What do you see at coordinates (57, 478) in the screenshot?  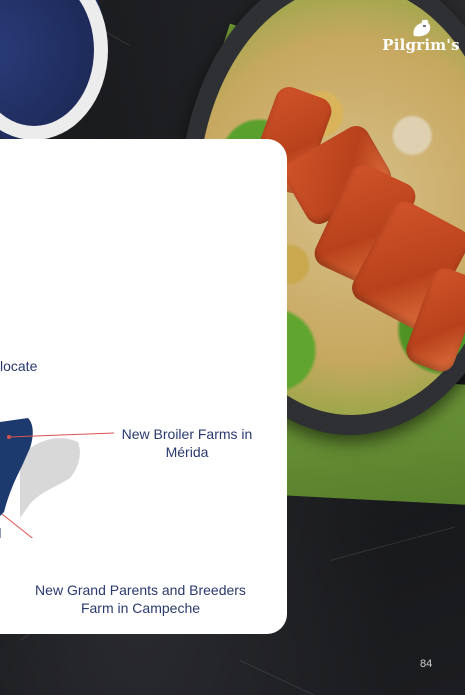 I see `yucatan-map` at bounding box center [57, 478].